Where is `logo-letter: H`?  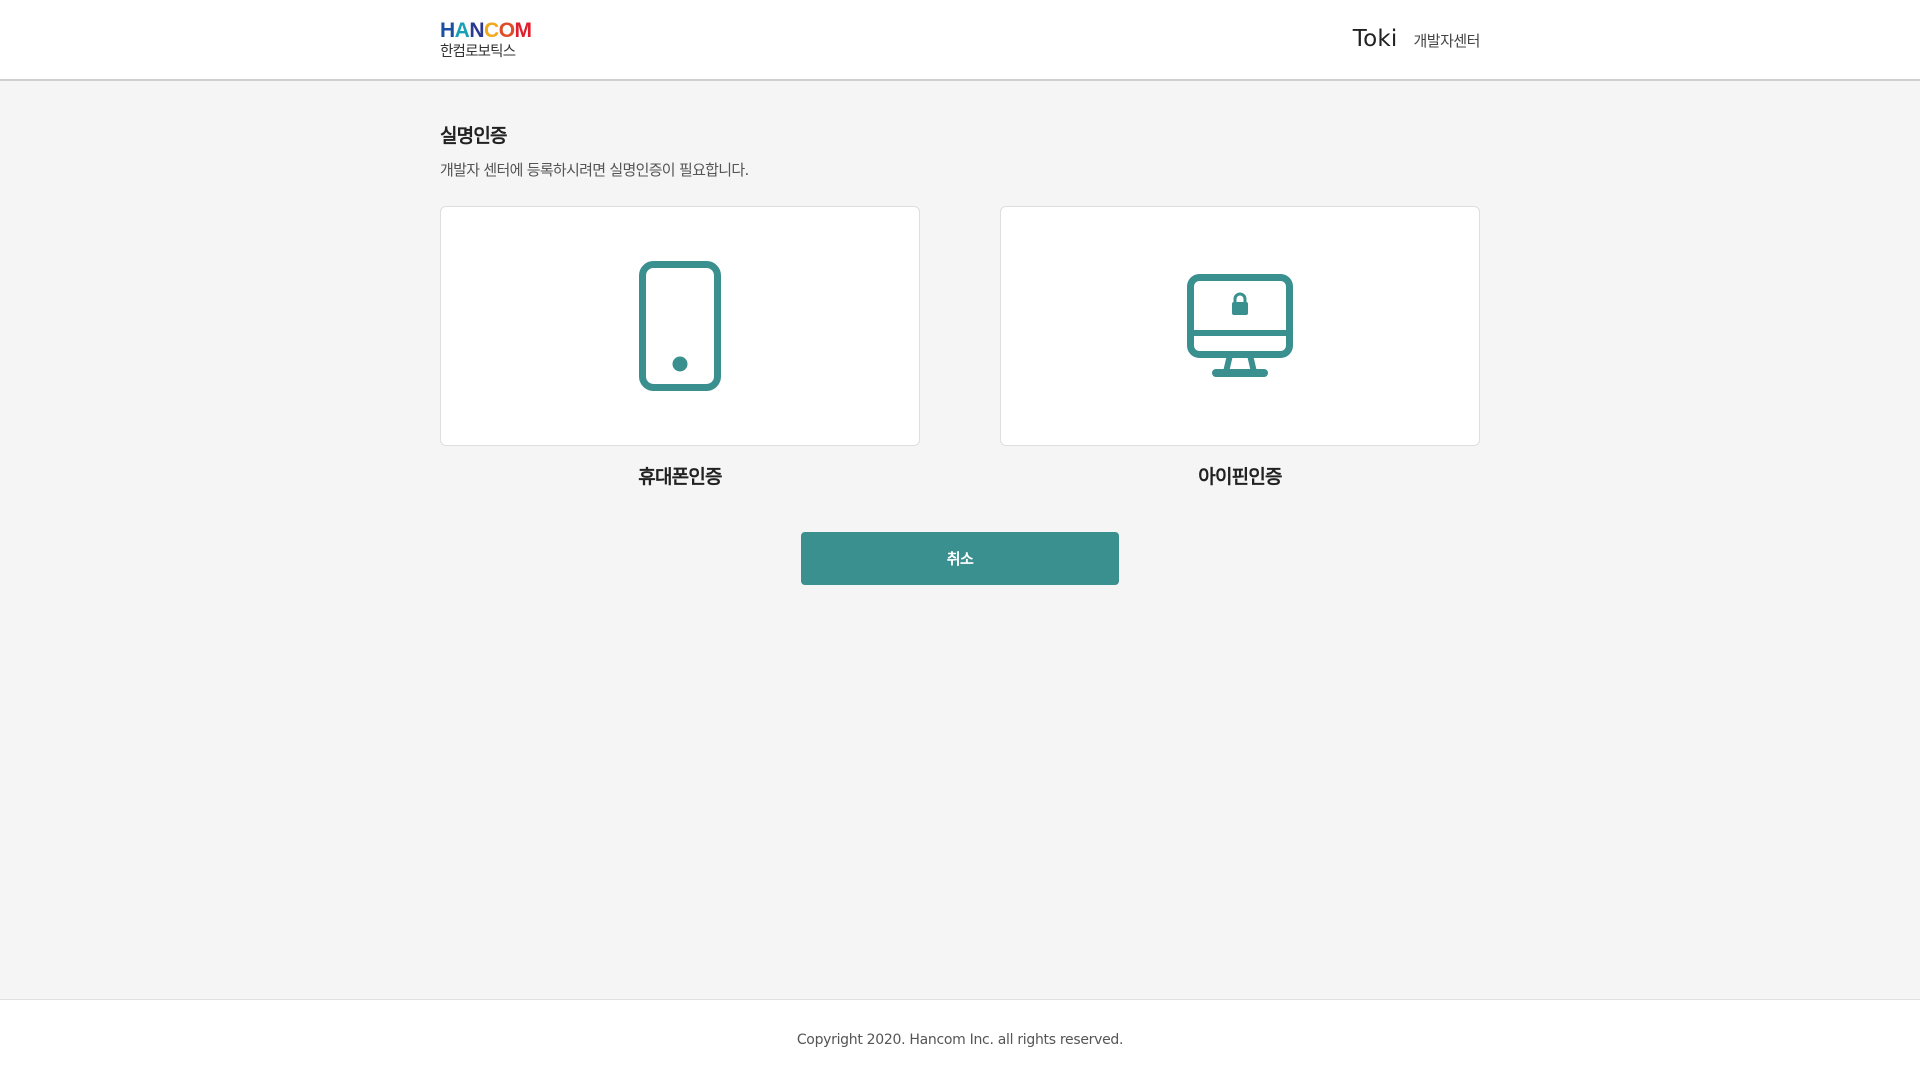
logo-letter: H is located at coordinates (447, 30).